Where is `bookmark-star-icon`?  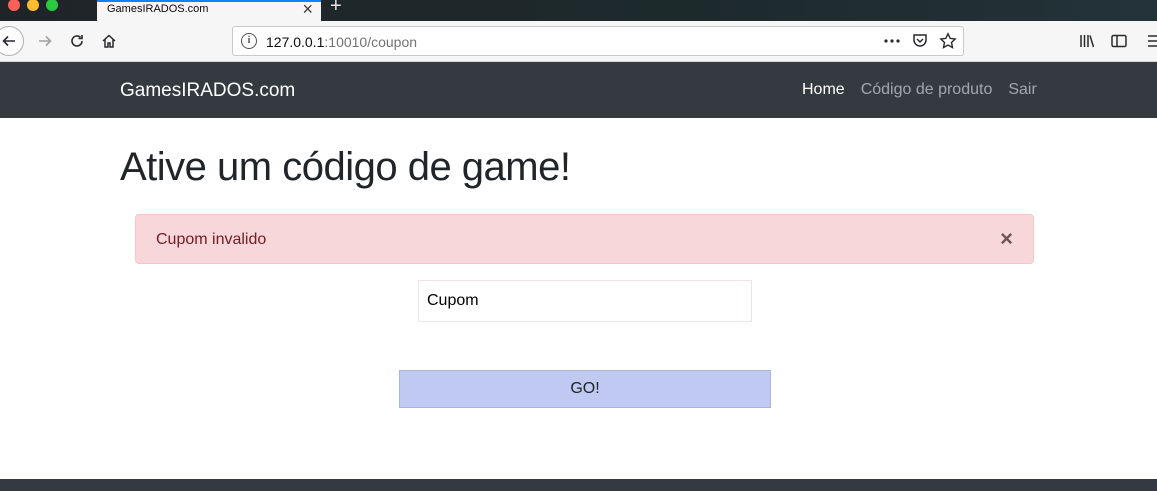
bookmark-star-icon is located at coordinates (948, 41).